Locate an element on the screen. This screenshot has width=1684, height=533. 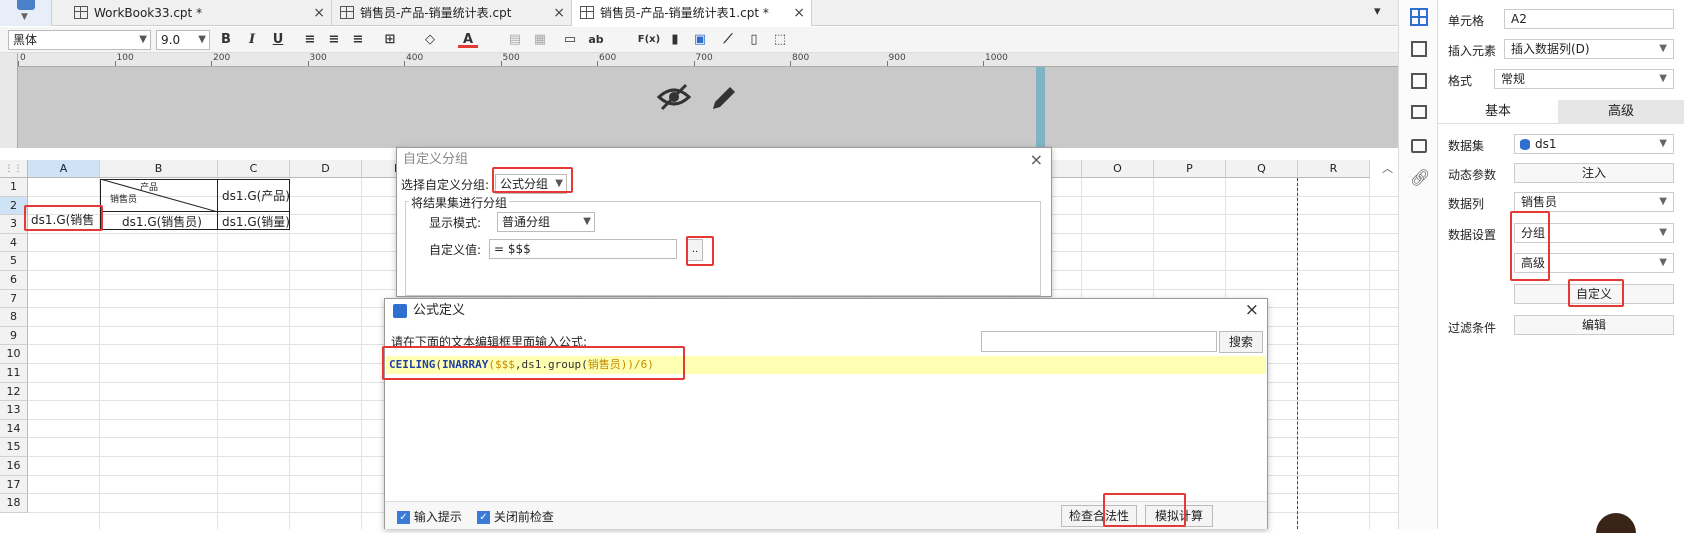
row-header-18: 18 is located at coordinates (14, 503).